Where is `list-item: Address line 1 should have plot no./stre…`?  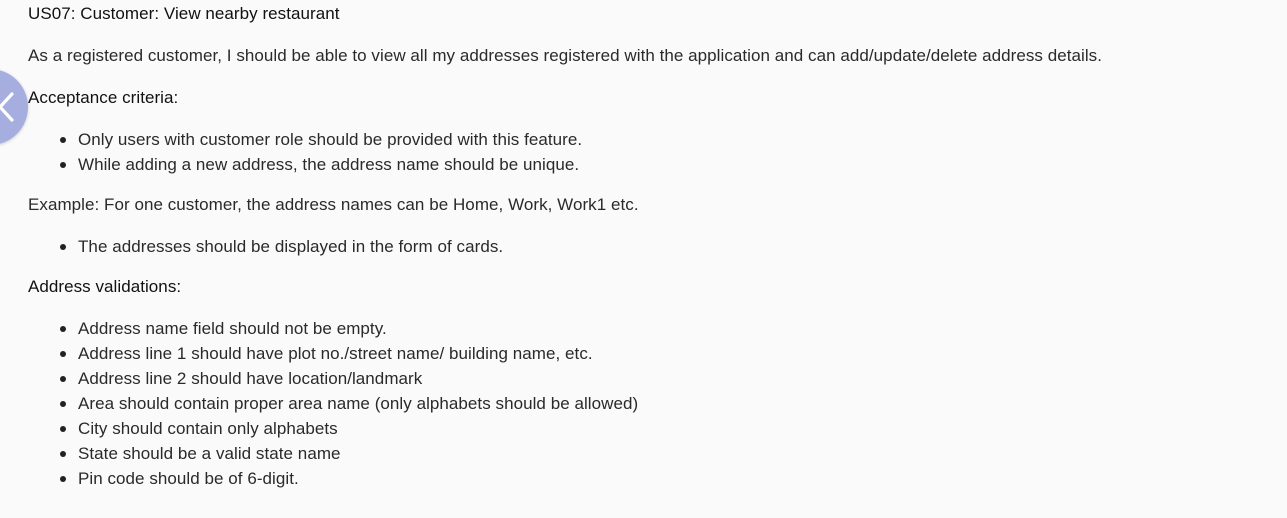 list-item: Address line 1 should have plot no./stre… is located at coordinates (648, 353).